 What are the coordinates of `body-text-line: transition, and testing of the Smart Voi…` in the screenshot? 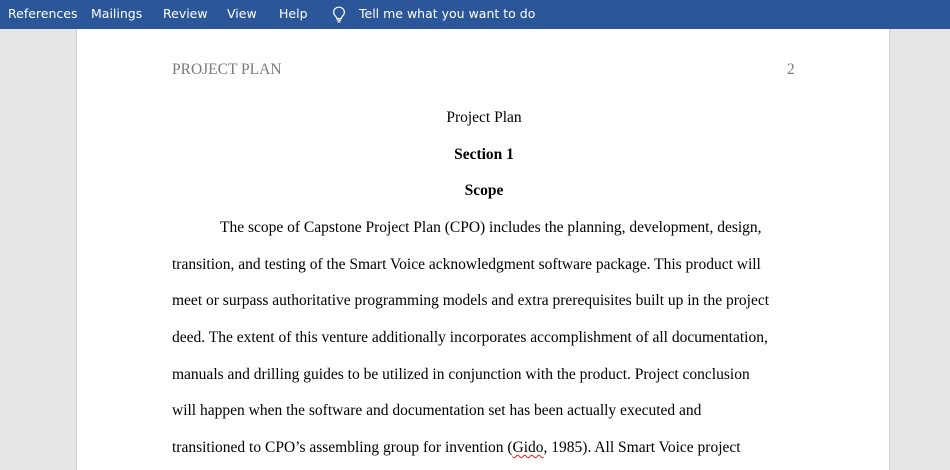 It's located at (466, 264).